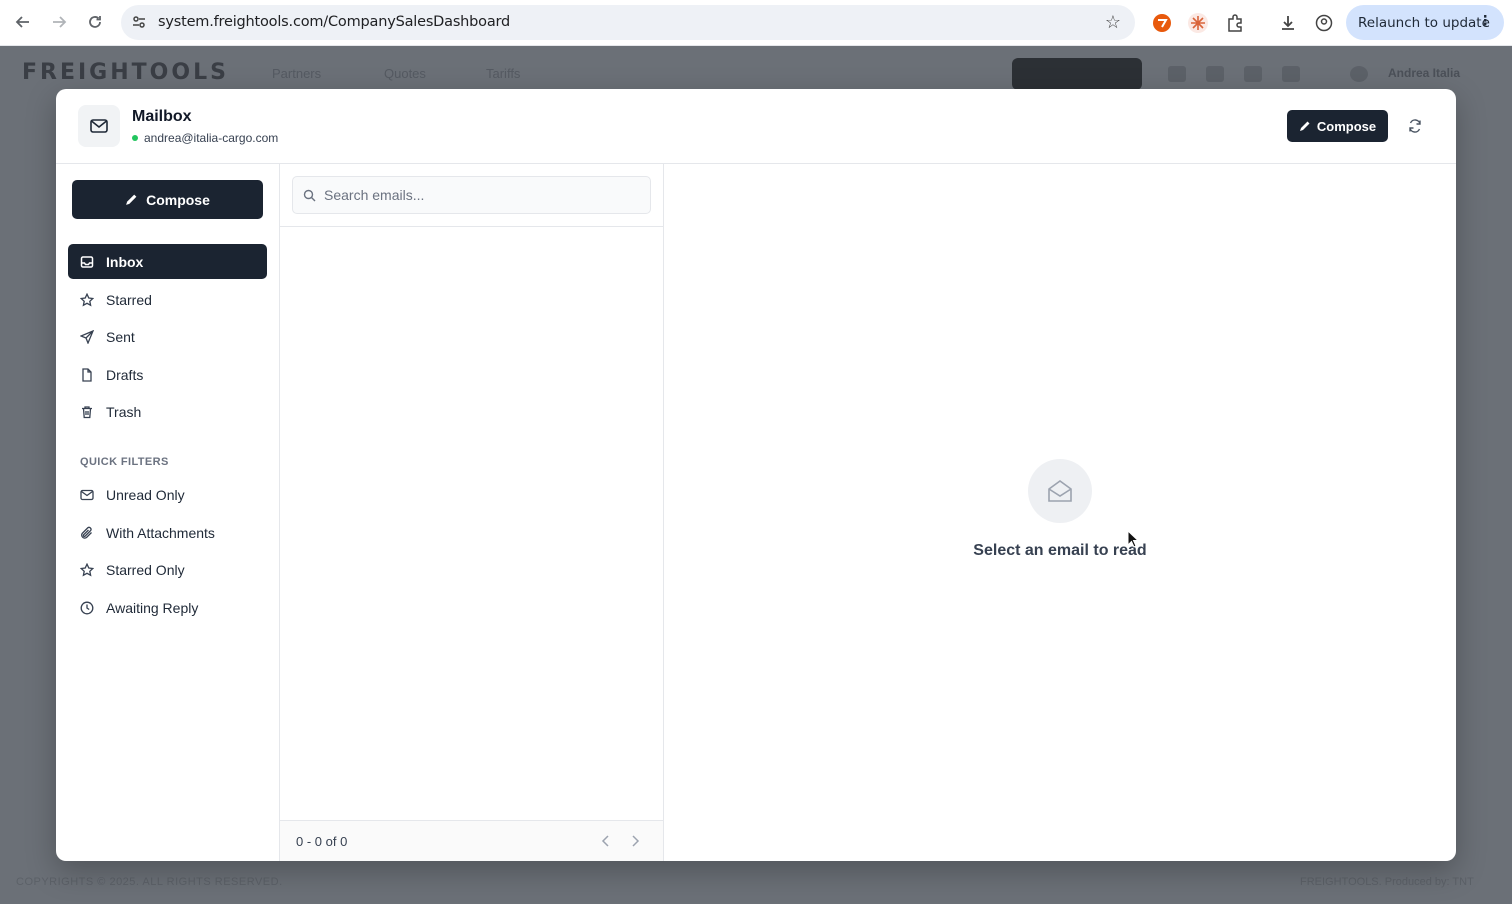 The image size is (1512, 904). I want to click on envelope-icon, so click(87, 495).